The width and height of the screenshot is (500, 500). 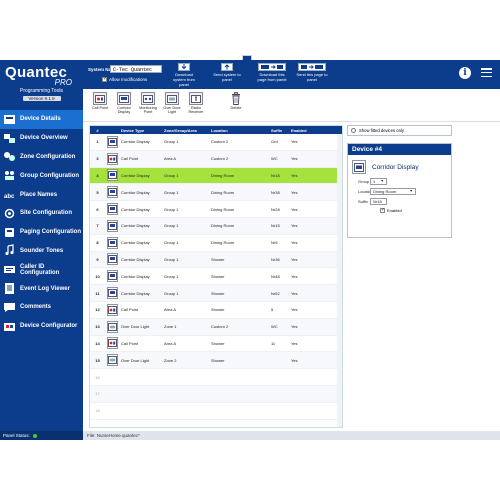 I want to click on column-header-enabled: Enabled, so click(x=301, y=130).